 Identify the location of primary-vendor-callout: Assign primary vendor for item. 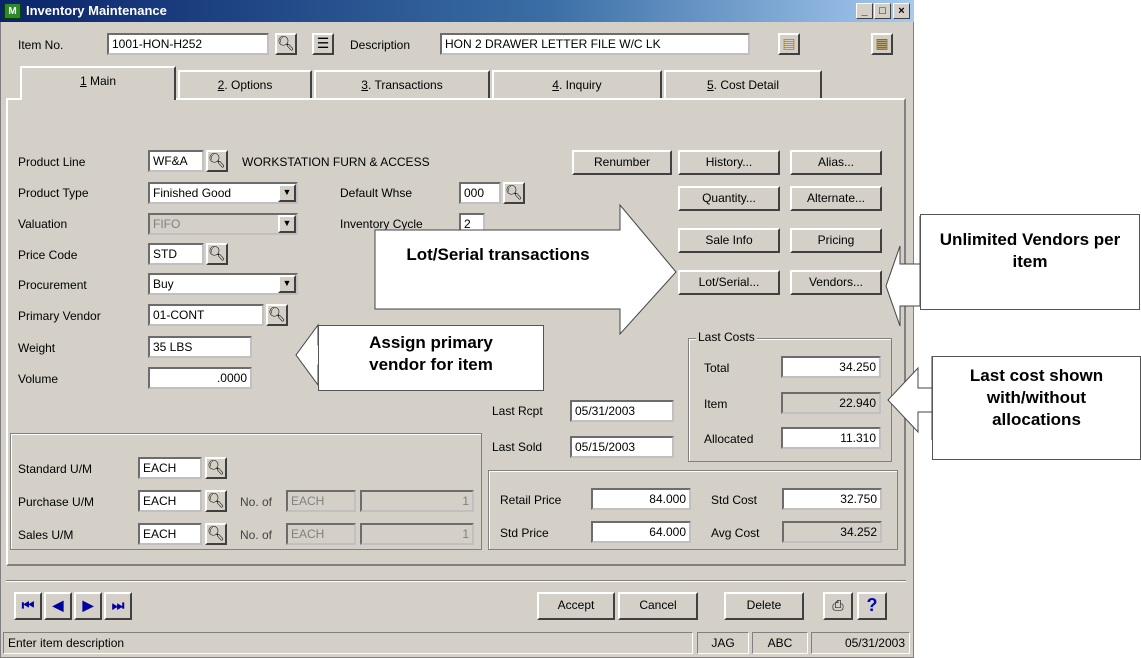
(431, 358).